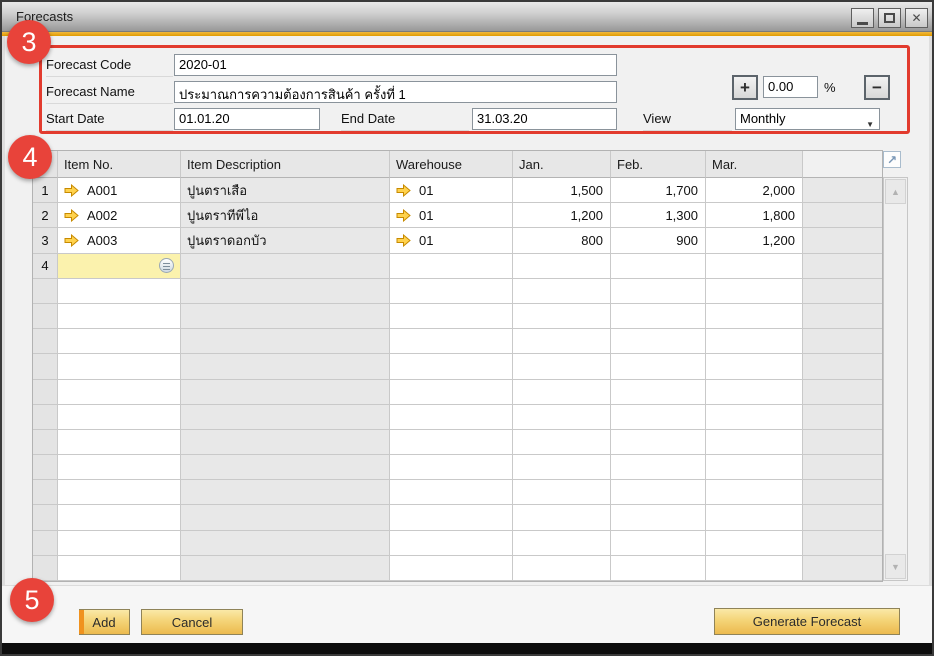 The width and height of the screenshot is (934, 656). Describe the element at coordinates (285, 216) in the screenshot. I see `item-description-cell: ปูนตราทีพีไอ` at that location.